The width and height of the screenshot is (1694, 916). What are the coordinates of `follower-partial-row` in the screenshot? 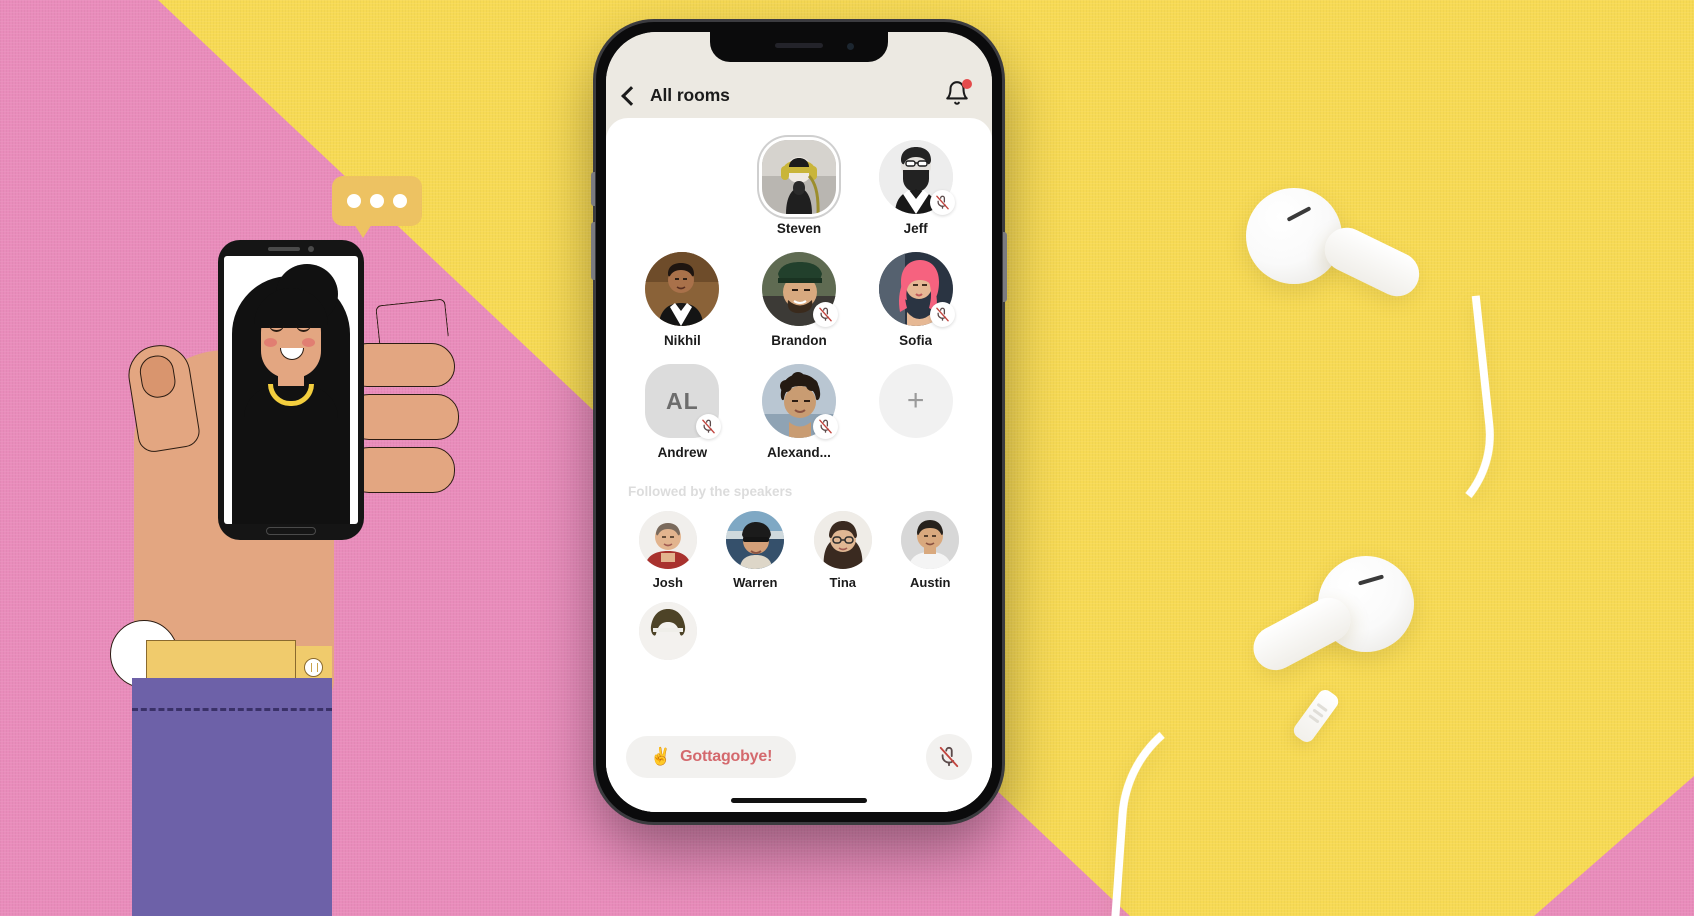 It's located at (668, 634).